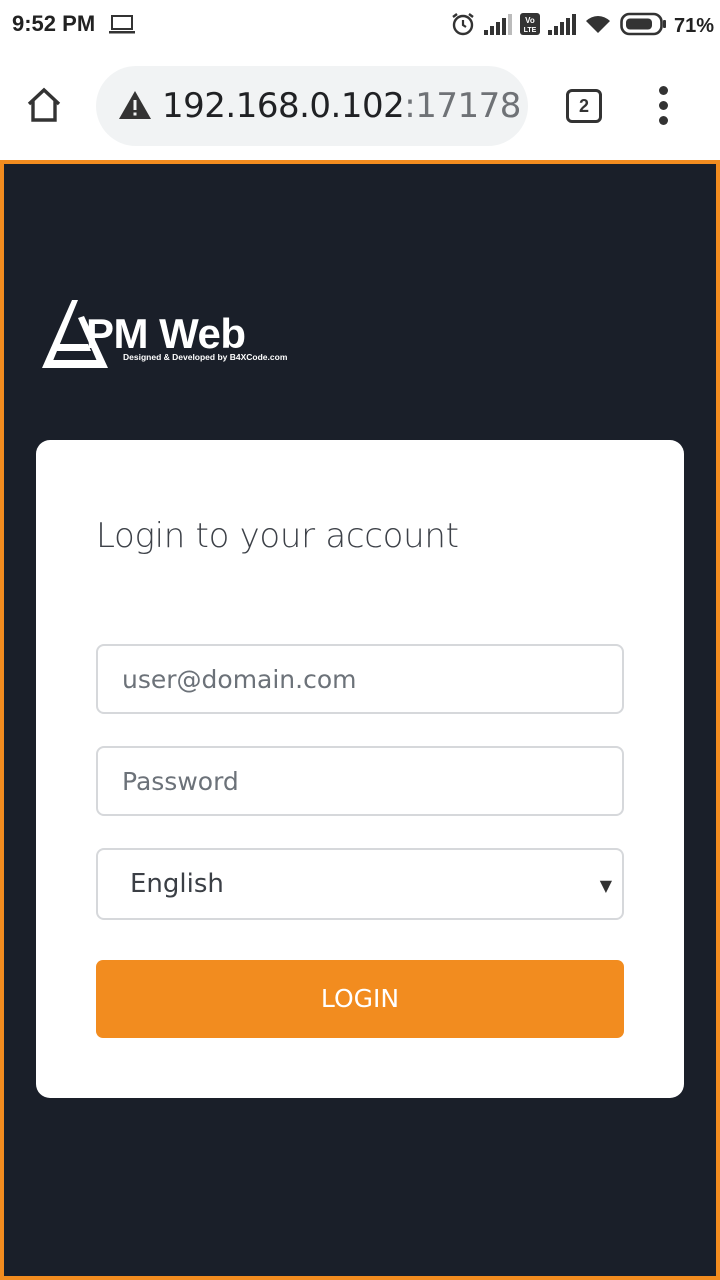  I want to click on password-field-container, so click(360, 781).